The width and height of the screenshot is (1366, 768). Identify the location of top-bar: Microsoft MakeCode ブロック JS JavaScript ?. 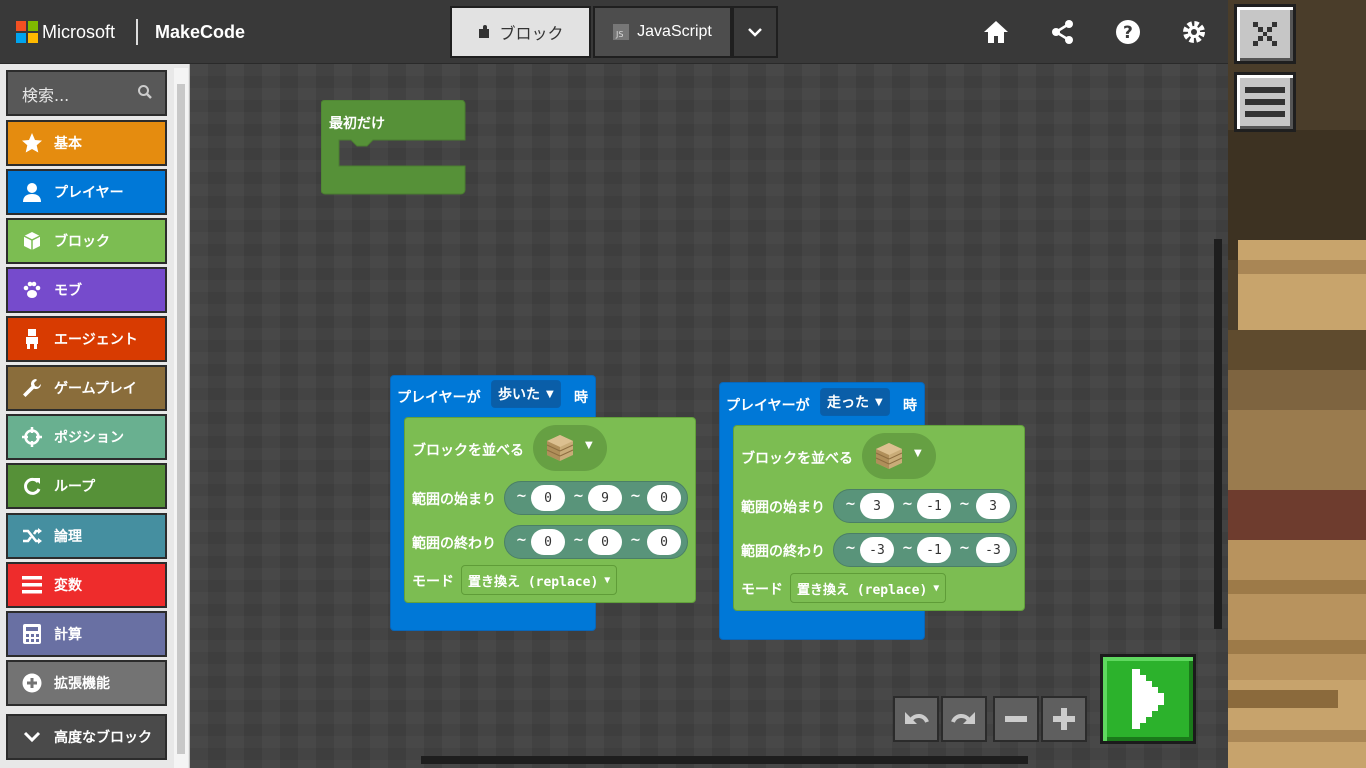
(614, 32).